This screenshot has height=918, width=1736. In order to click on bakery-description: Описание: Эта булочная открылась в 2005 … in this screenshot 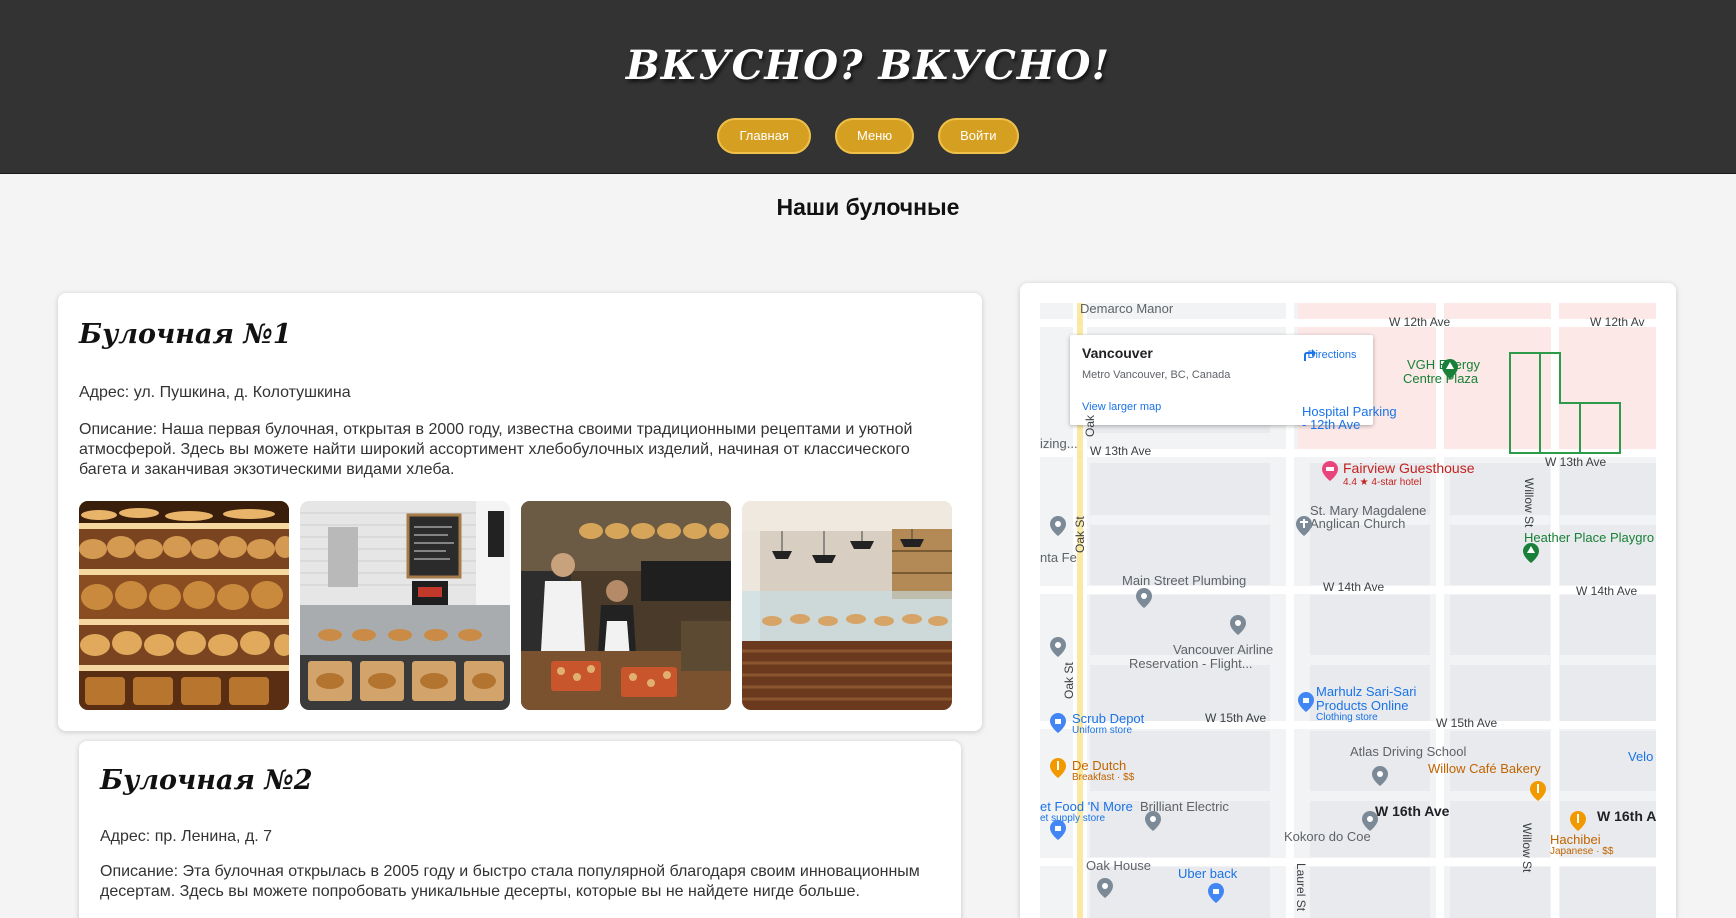, I will do `click(510, 881)`.